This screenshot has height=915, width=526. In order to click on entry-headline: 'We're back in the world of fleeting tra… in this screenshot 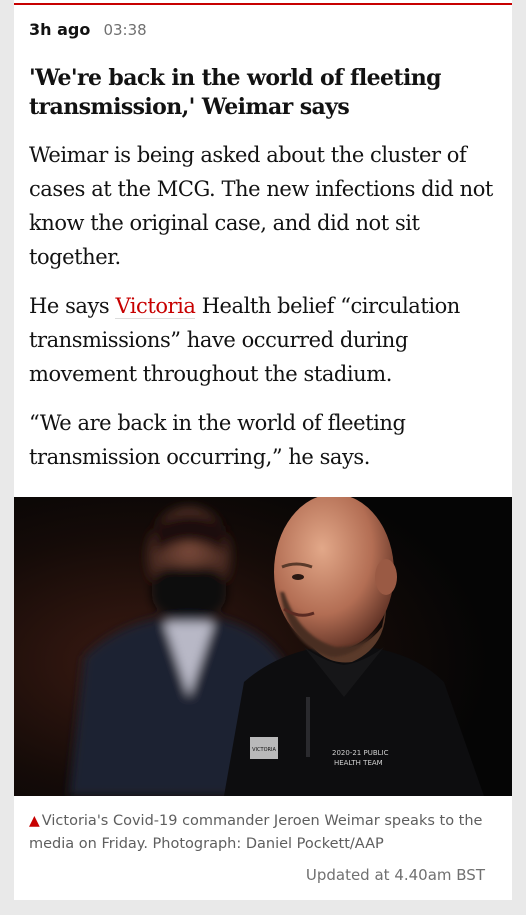, I will do `click(235, 92)`.